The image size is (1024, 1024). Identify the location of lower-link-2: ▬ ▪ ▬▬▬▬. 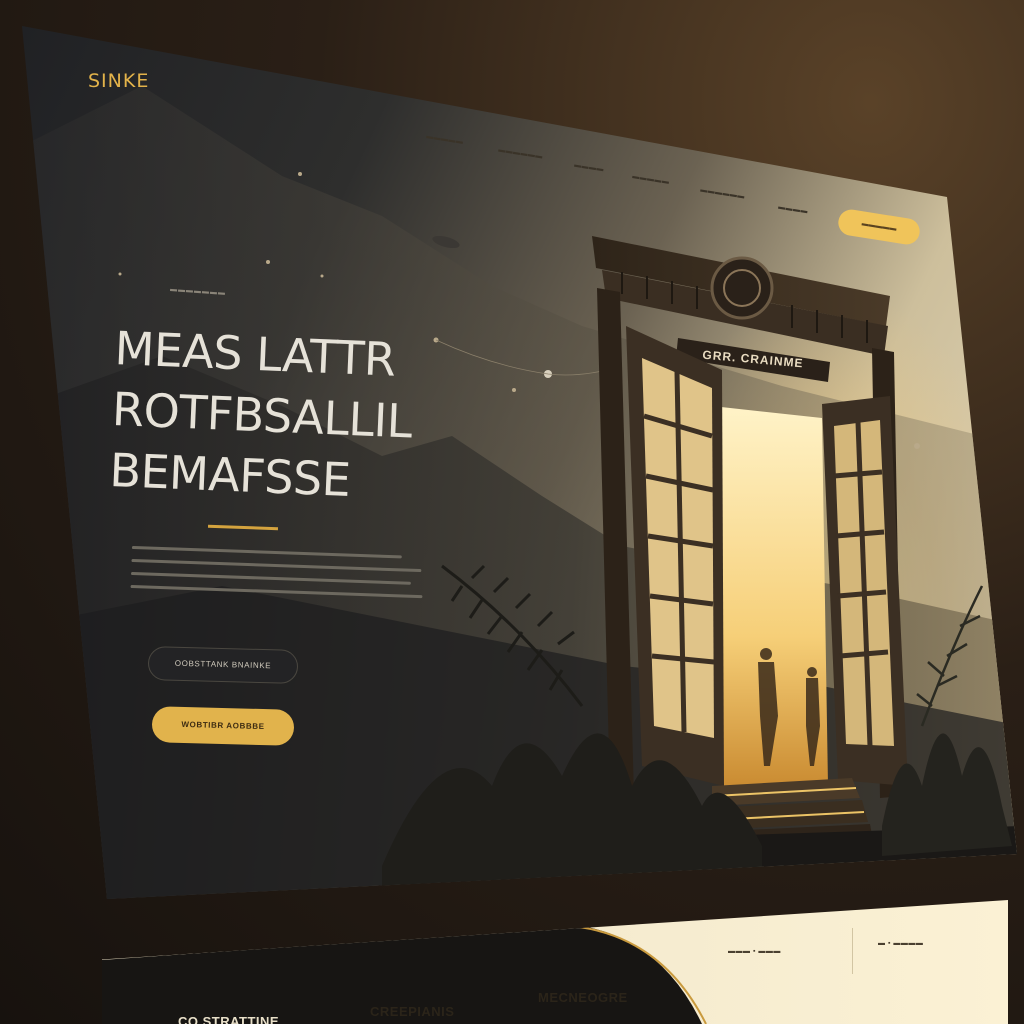
(900, 943).